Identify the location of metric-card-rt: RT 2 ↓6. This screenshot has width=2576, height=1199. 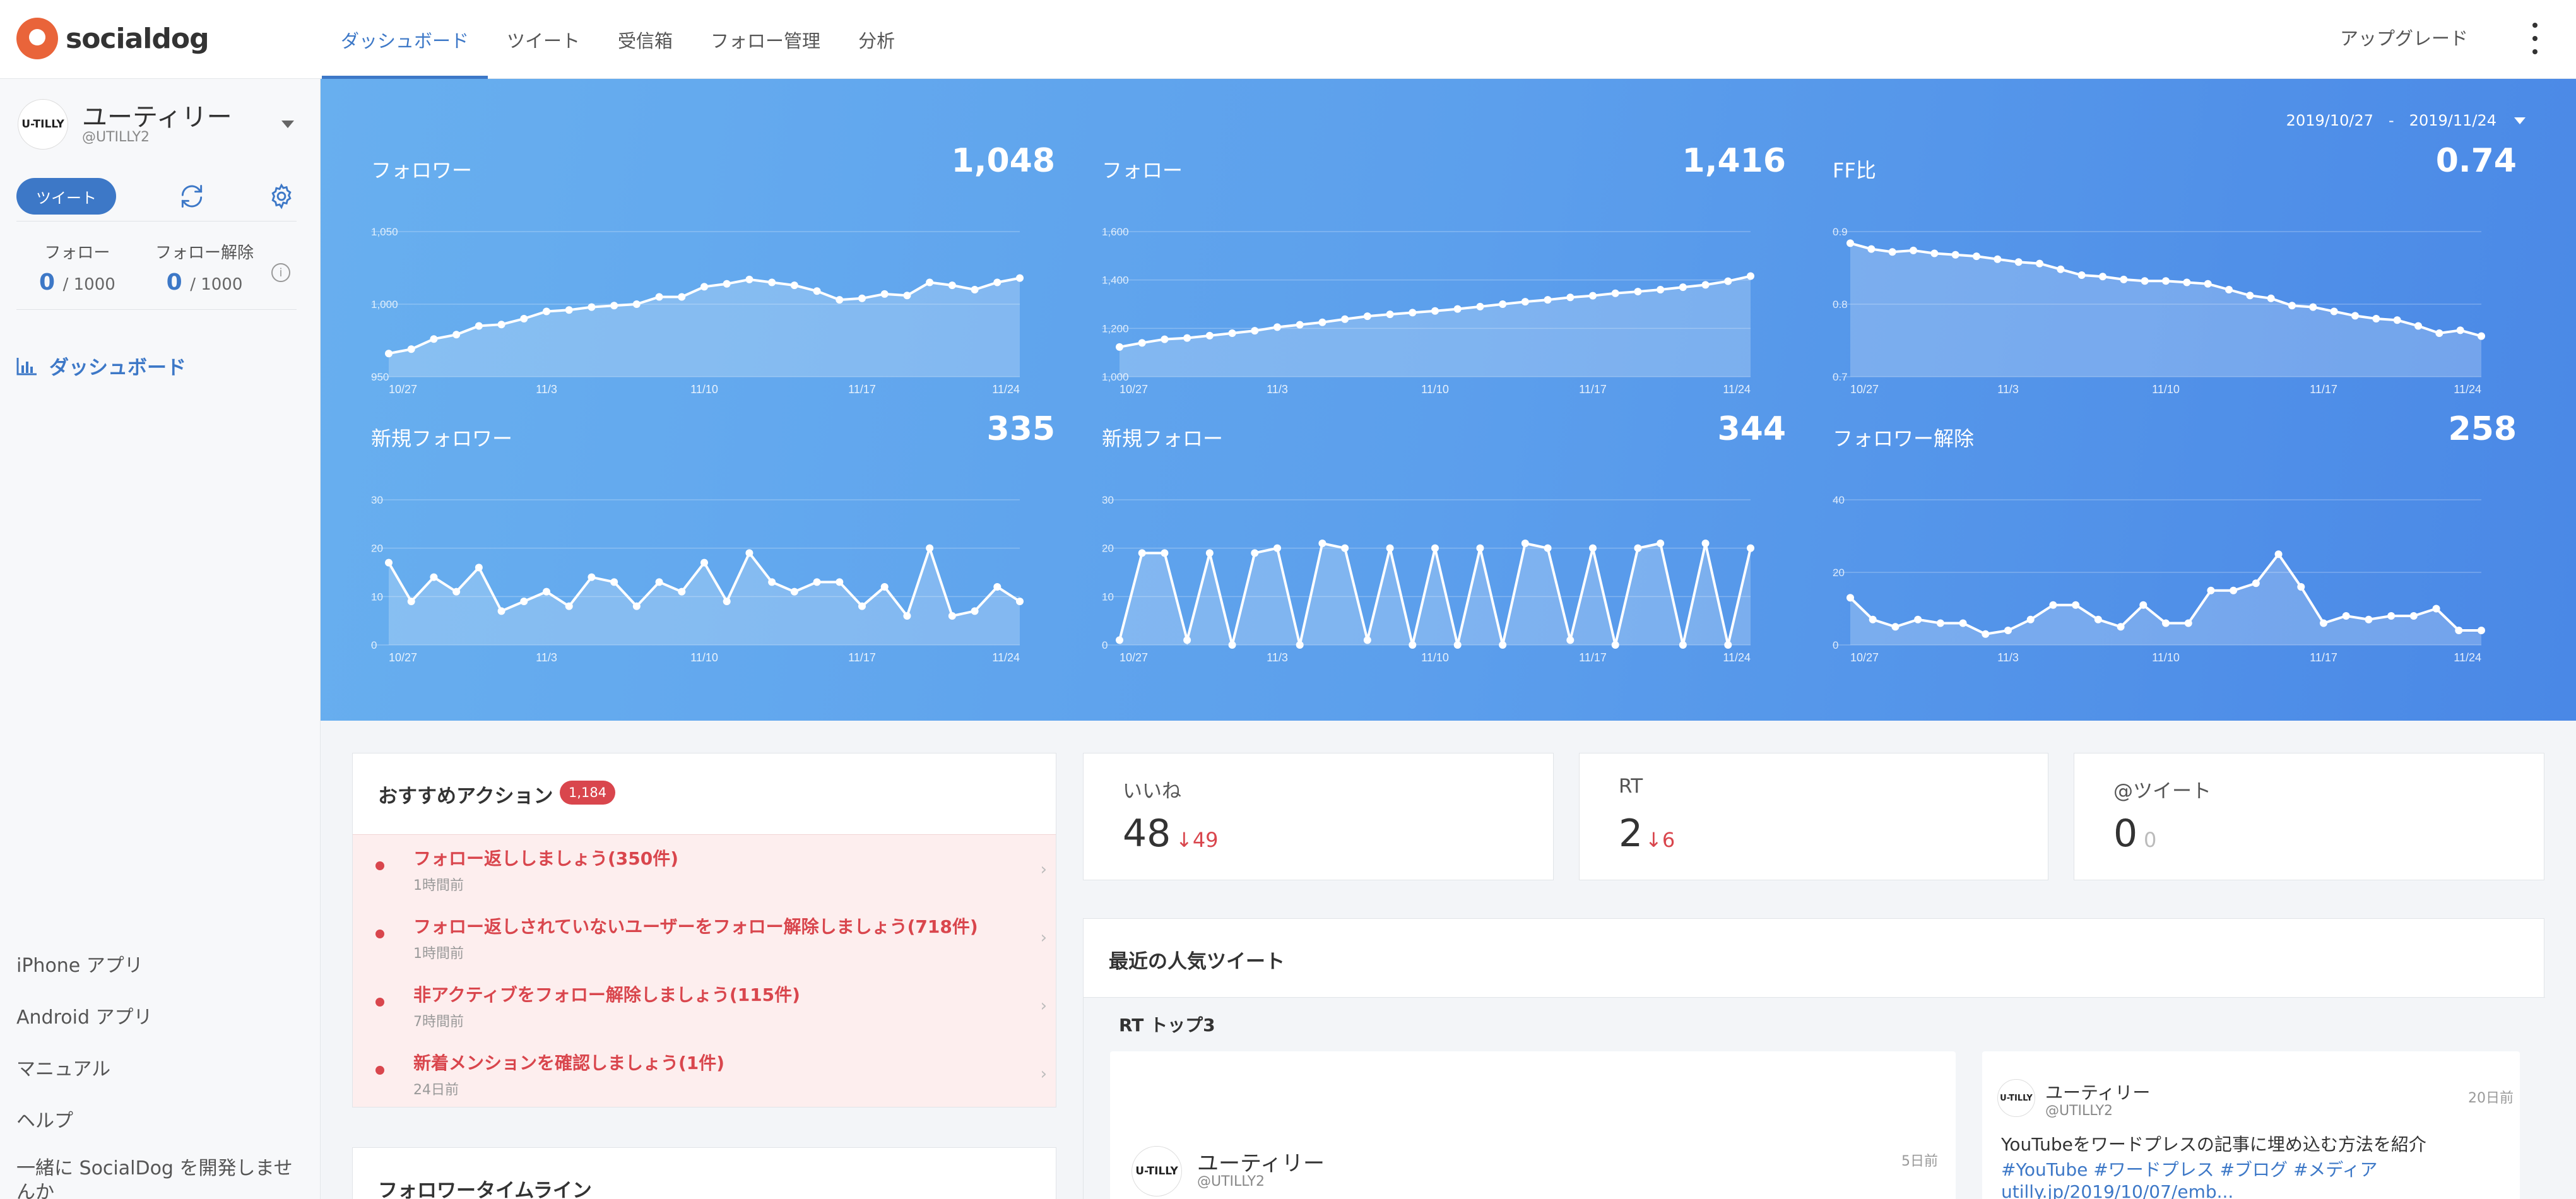
(1814, 817).